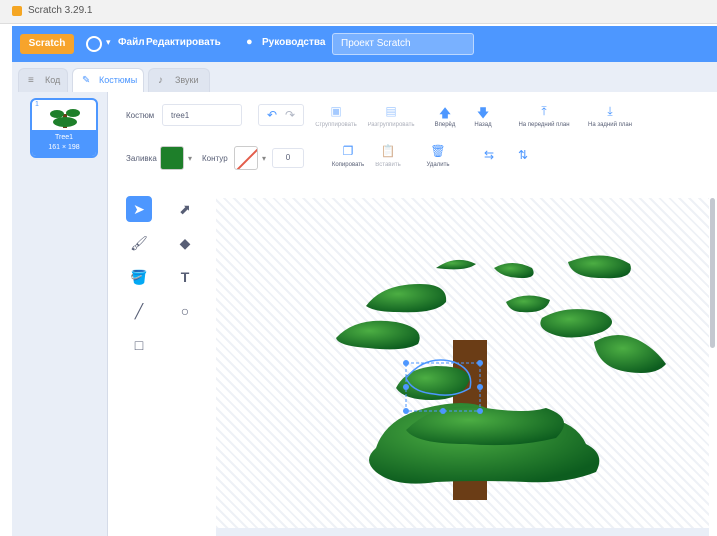 This screenshot has width=717, height=536. I want to click on arrow-up-icon: 🡅, so click(445, 113).